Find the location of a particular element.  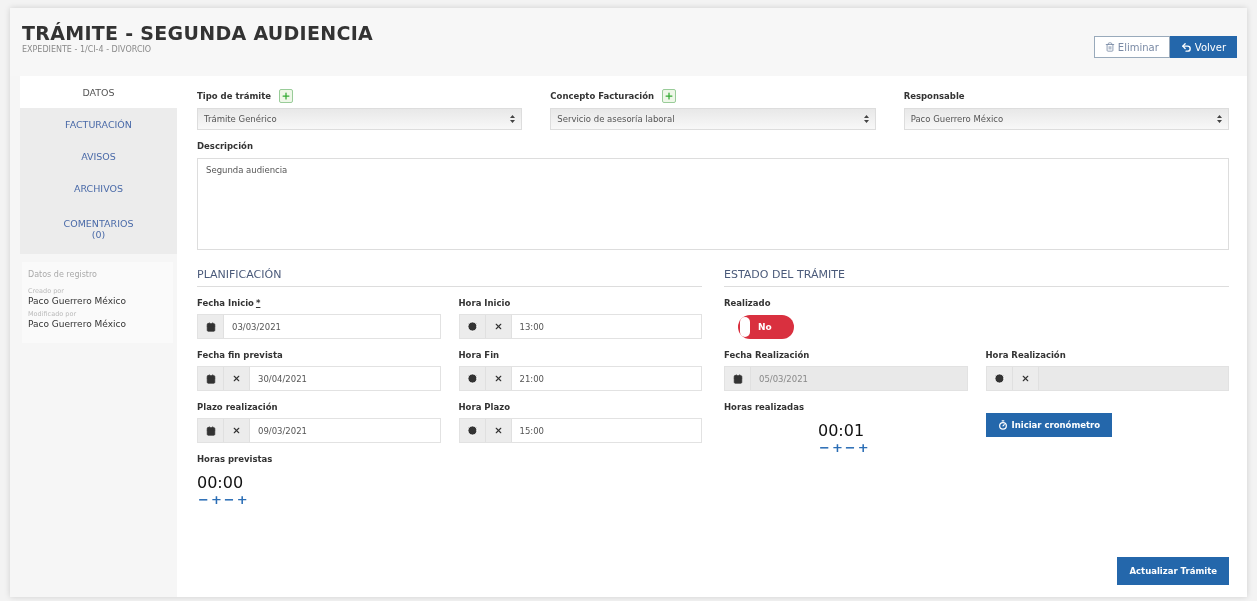

time-field: 15:00 is located at coordinates (580, 430).